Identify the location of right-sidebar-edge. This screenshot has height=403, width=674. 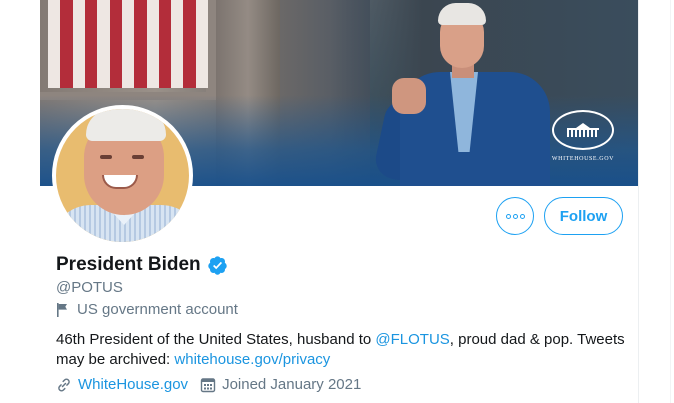
(656, 201).